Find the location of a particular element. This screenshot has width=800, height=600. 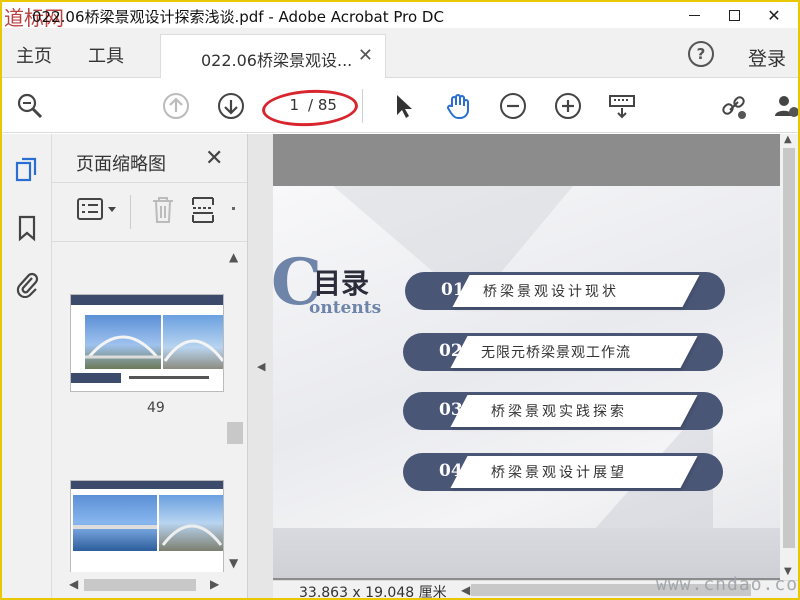

collapse-left-icon: ◀ is located at coordinates (261, 366).